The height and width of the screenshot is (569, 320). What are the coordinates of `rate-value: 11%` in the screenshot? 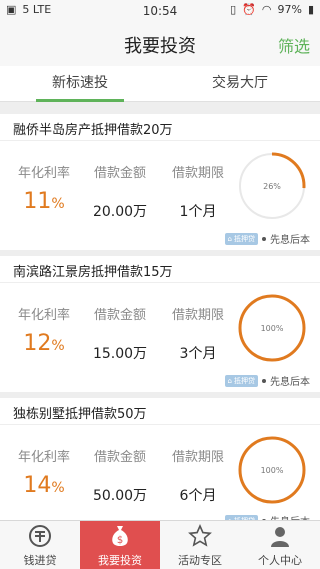 It's located at (44, 201).